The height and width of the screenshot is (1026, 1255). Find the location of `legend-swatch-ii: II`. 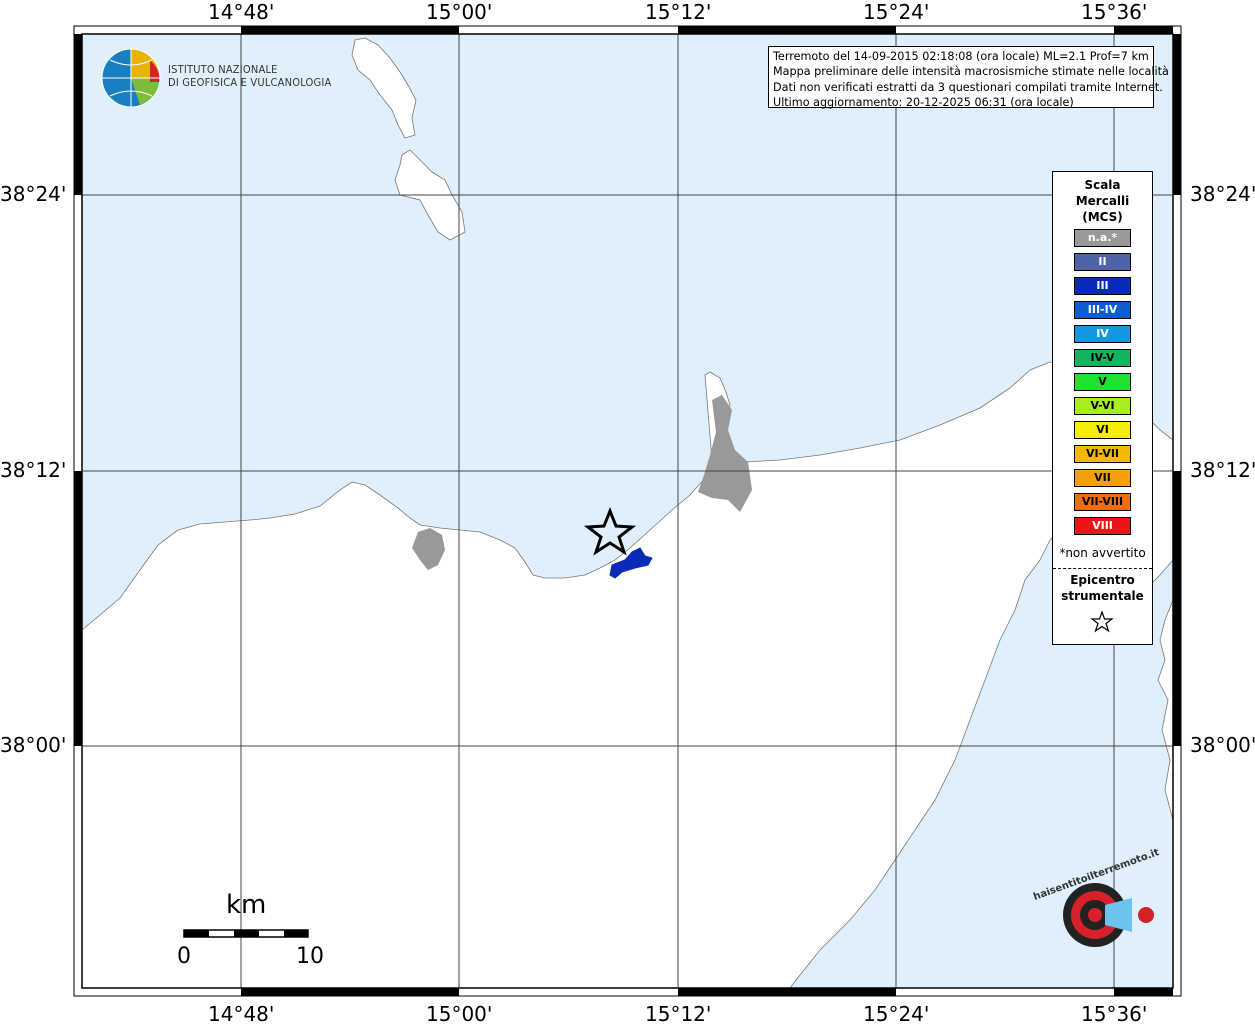

legend-swatch-ii: II is located at coordinates (1102, 262).